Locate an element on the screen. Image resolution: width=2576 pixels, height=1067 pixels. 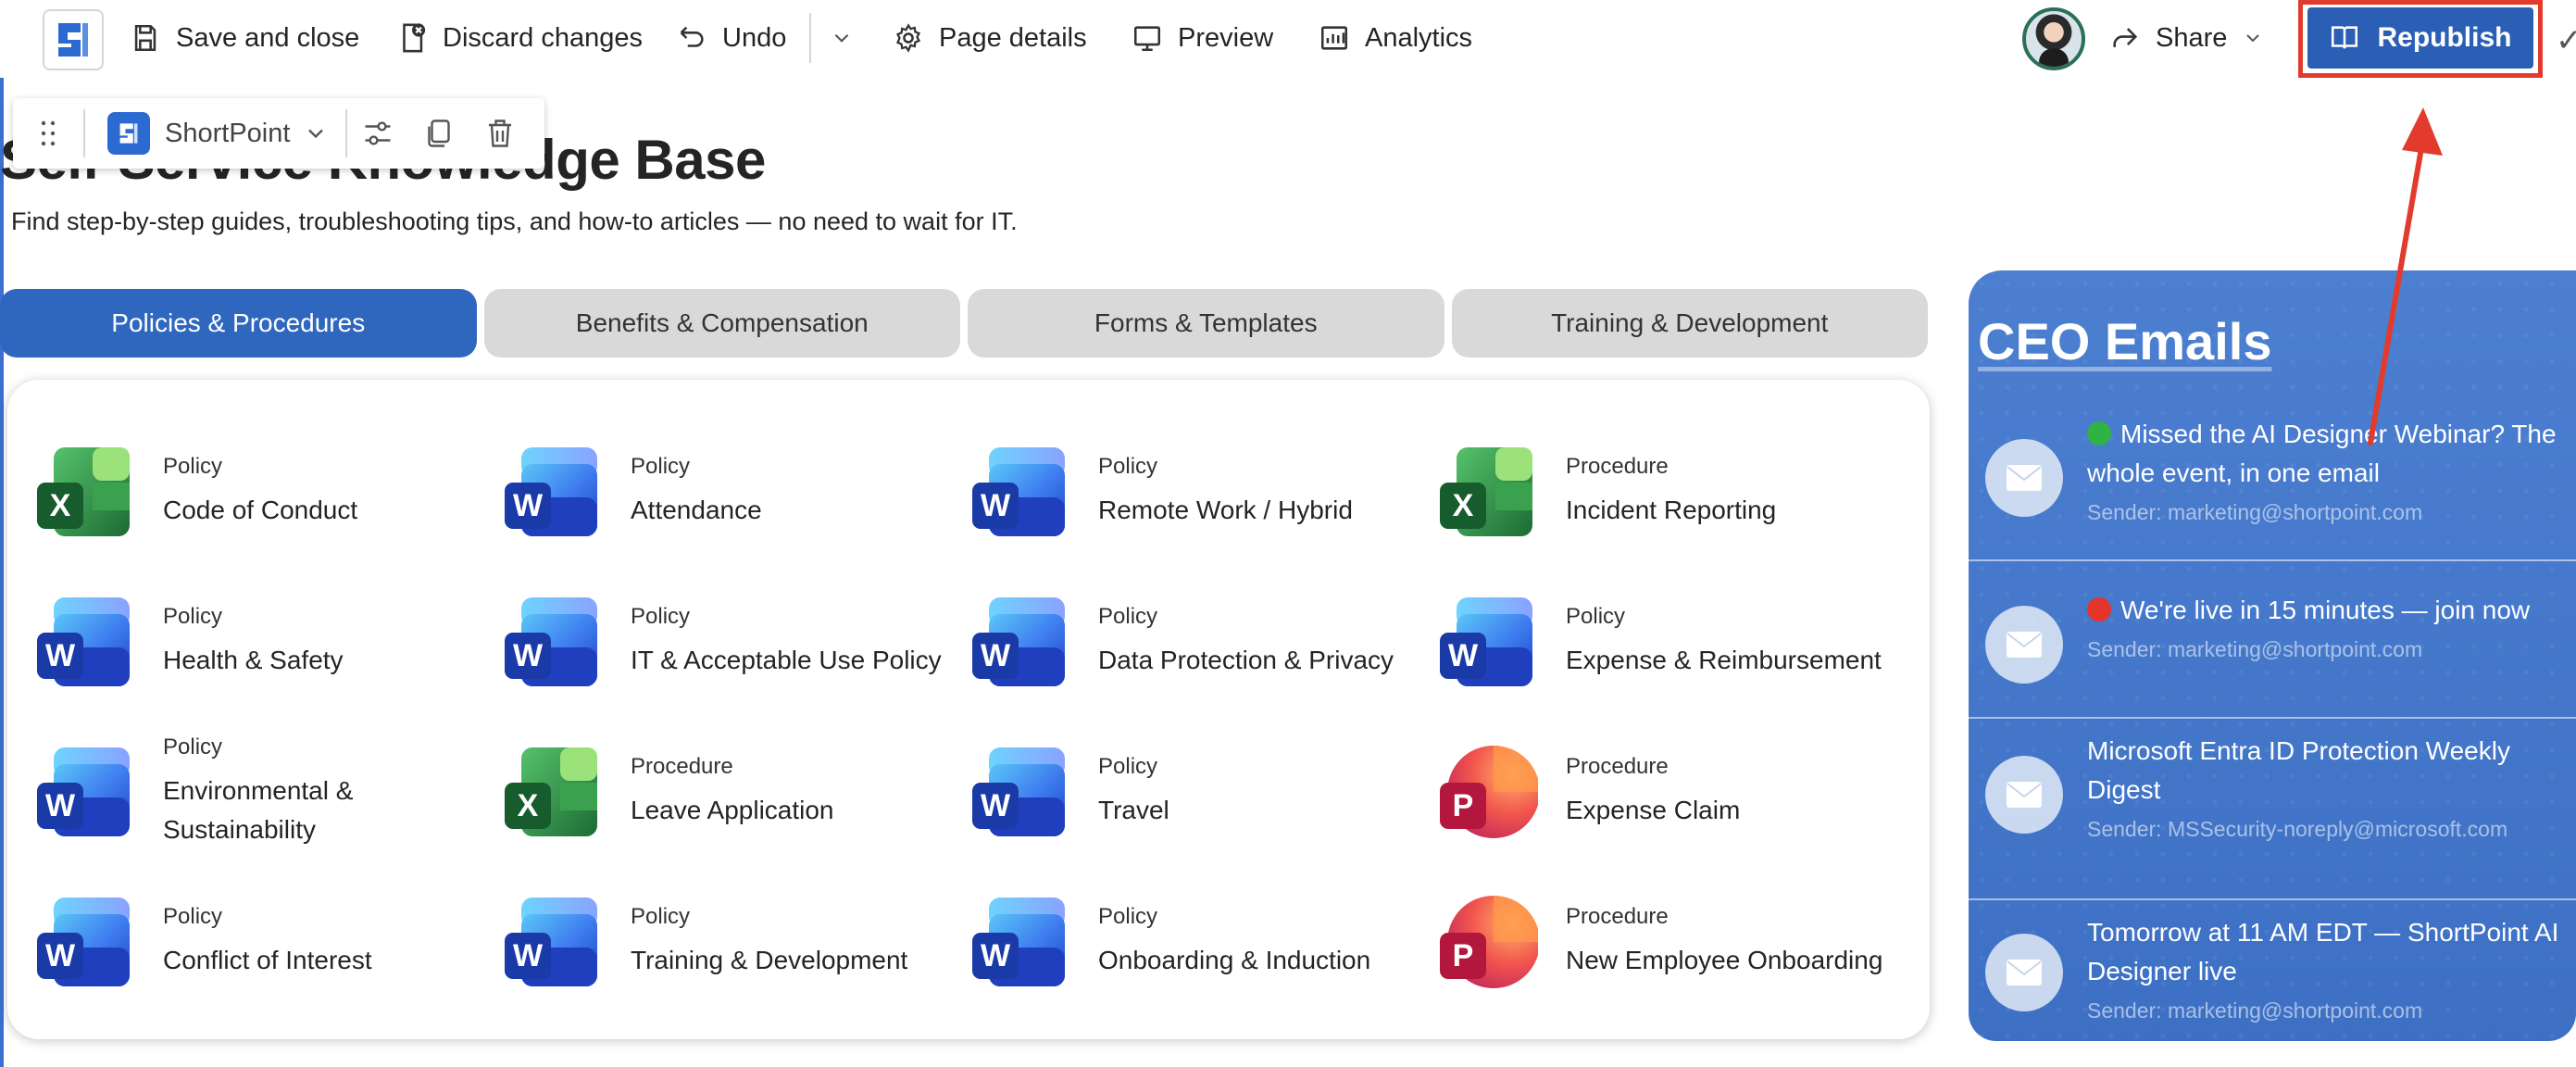
document-tile: W Policy Remote Work / Hybrid is located at coordinates (1204, 492).